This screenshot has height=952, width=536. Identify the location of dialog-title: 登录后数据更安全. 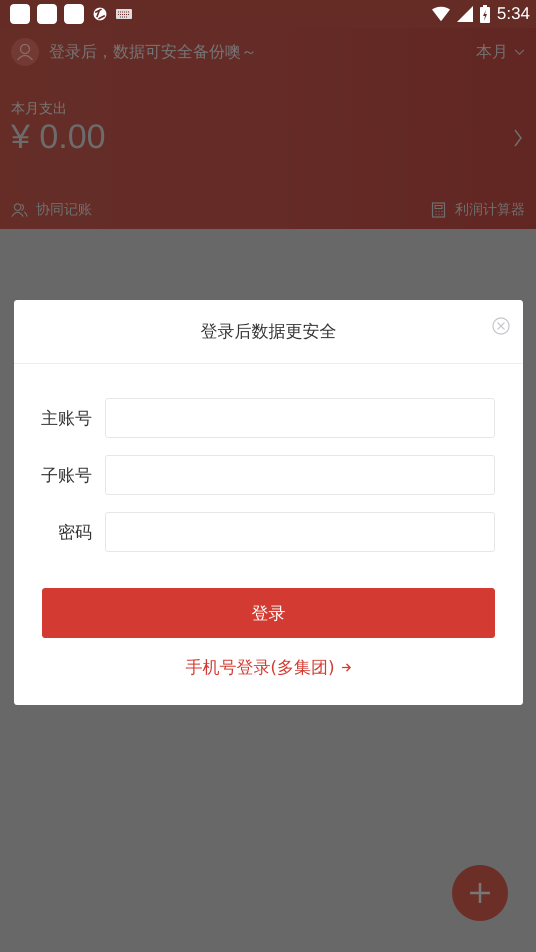
(268, 332).